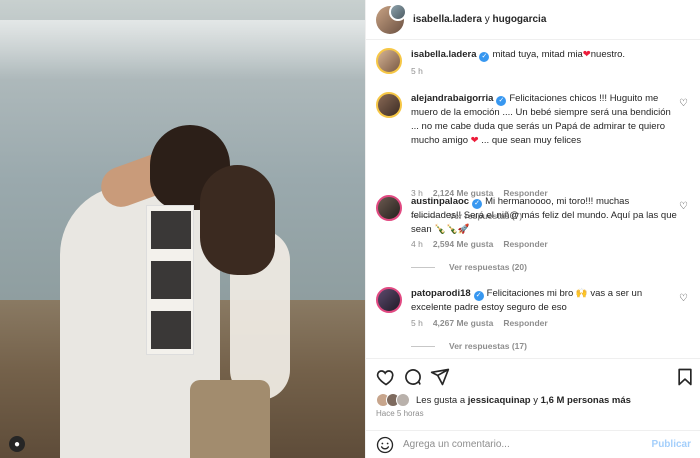  What do you see at coordinates (386, 377) in the screenshot?
I see `heart-icon` at bounding box center [386, 377].